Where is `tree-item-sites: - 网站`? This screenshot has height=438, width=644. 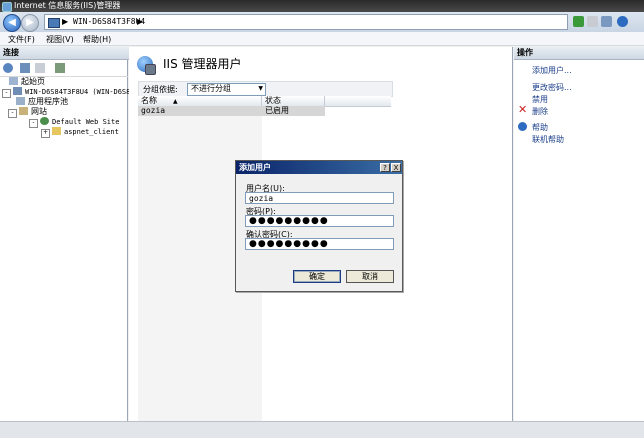 tree-item-sites: - 网站 is located at coordinates (27, 112).